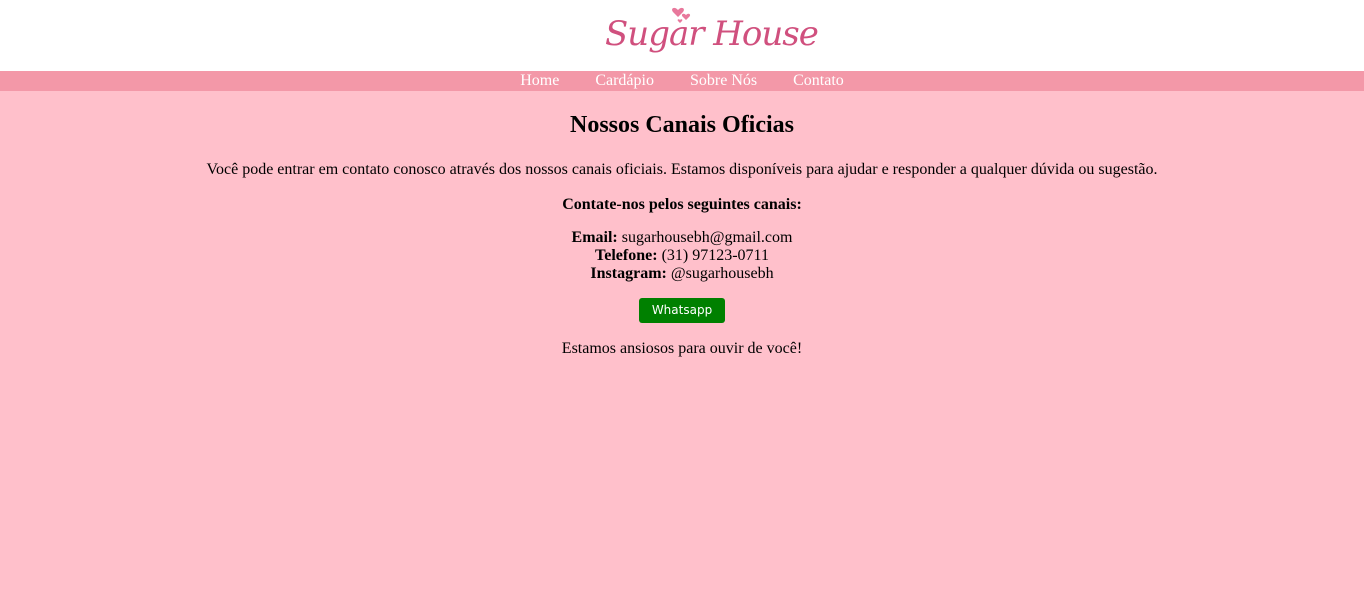 Image resolution: width=1364 pixels, height=611 pixels. Describe the element at coordinates (715, 255) in the screenshot. I see `contact-phone-value: (31) 97123-0711` at that location.